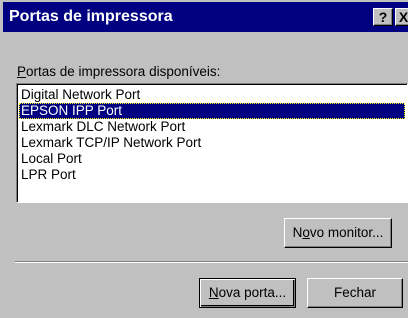 The image size is (408, 318). Describe the element at coordinates (211, 262) in the screenshot. I see `separator` at that location.